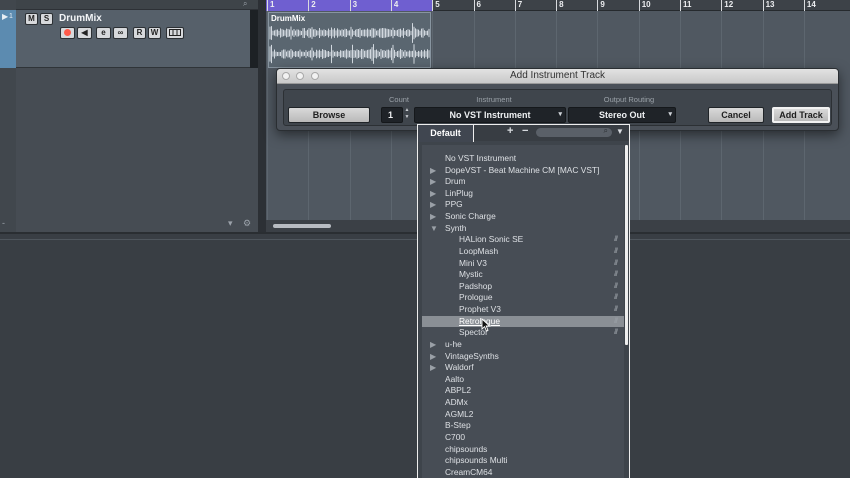 This screenshot has width=850, height=478. What do you see at coordinates (458, 390) in the screenshot?
I see `list-item-label: ABPL2` at bounding box center [458, 390].